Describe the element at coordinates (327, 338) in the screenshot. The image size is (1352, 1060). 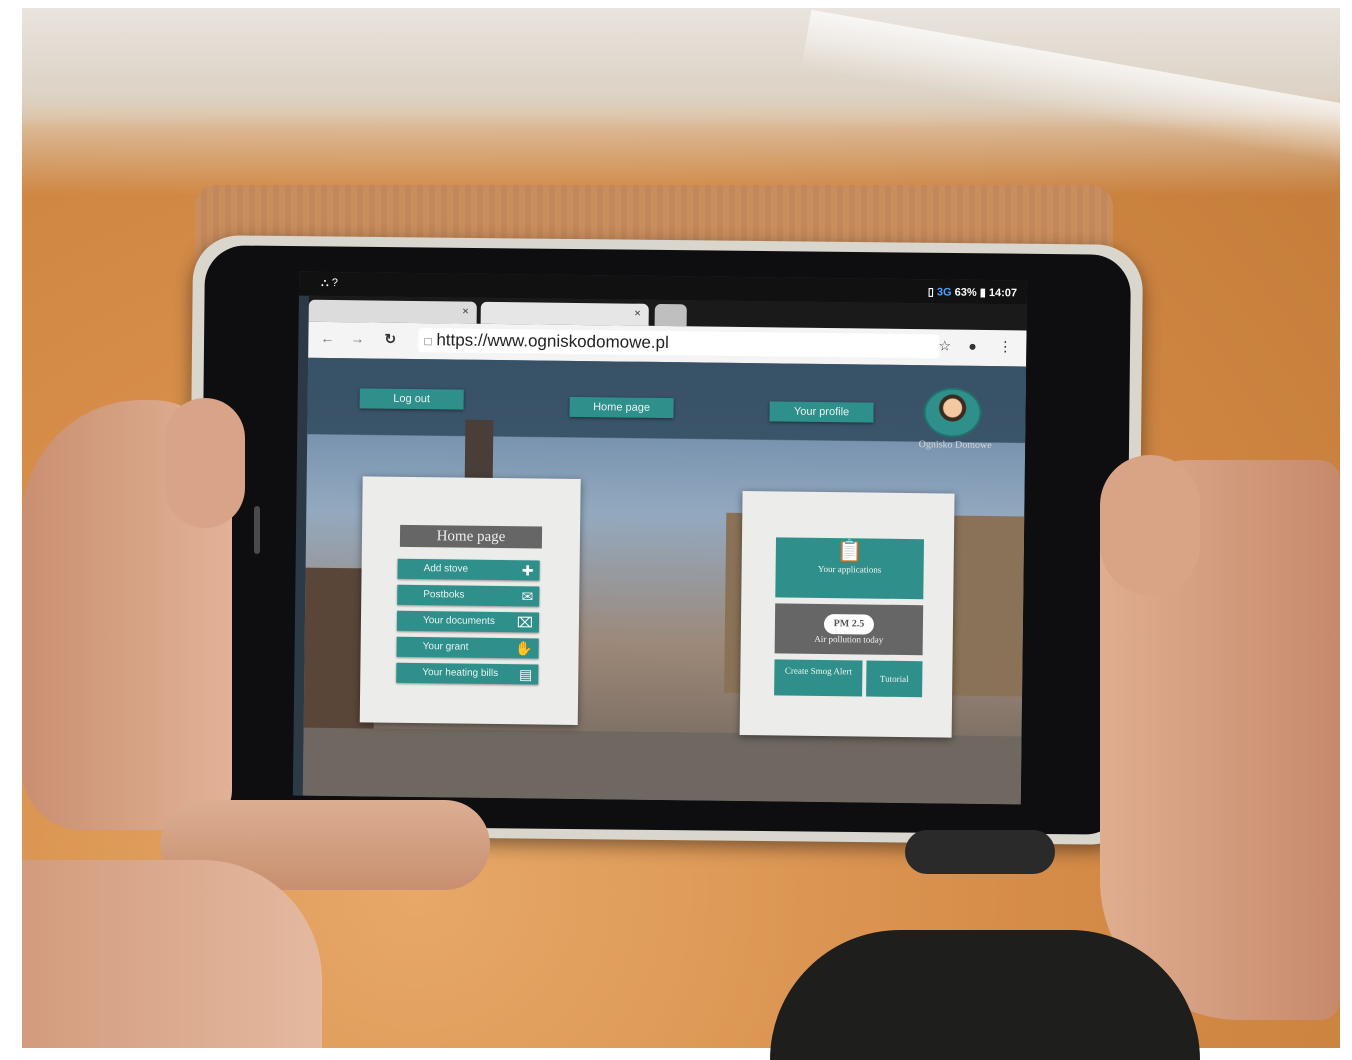
I see `arrow-left-icon: ←` at that location.